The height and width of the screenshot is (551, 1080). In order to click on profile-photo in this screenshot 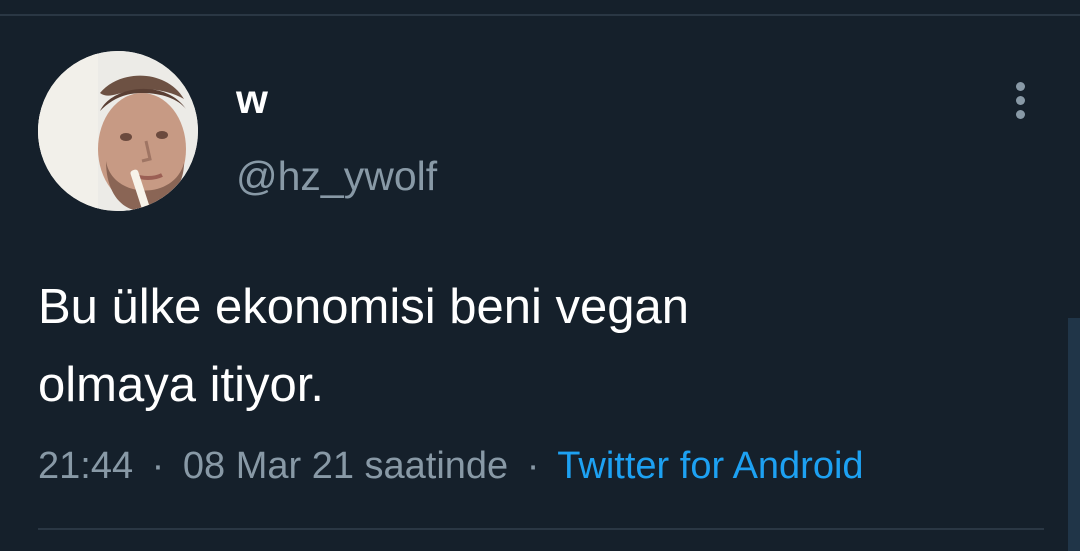, I will do `click(118, 131)`.